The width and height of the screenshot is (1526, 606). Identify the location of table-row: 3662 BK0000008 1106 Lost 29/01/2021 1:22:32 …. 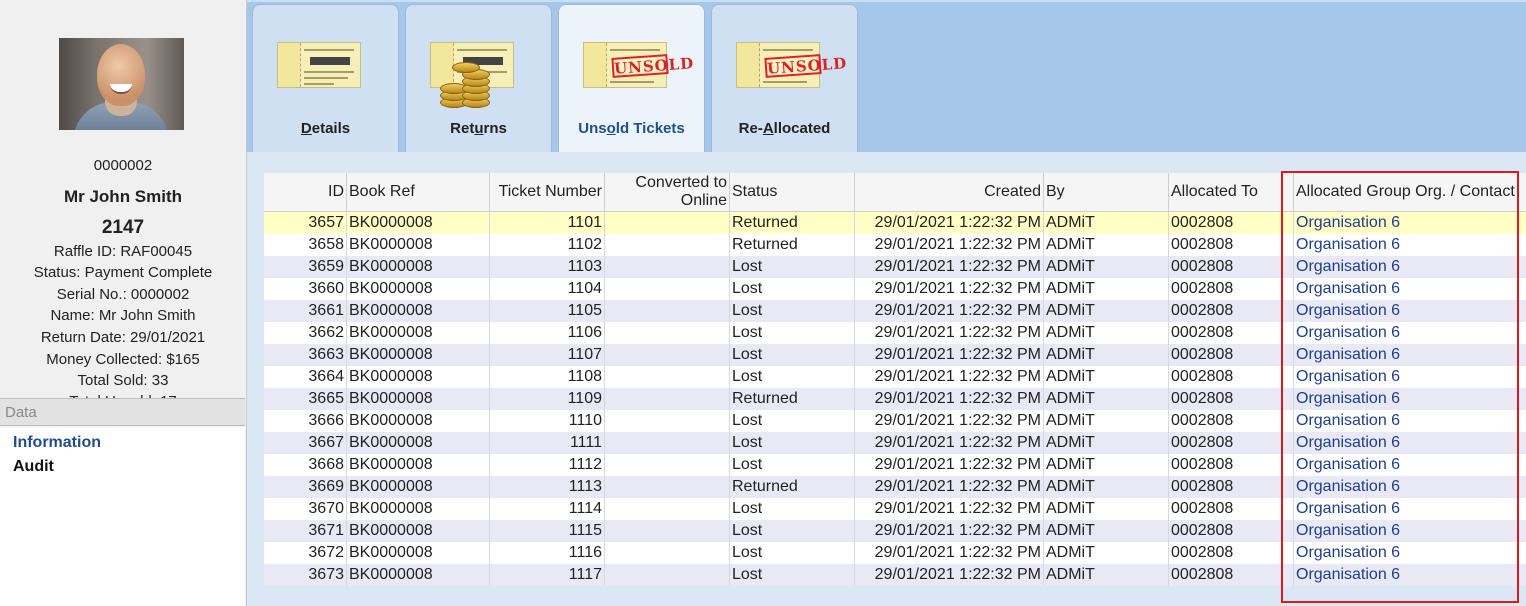
(895, 333).